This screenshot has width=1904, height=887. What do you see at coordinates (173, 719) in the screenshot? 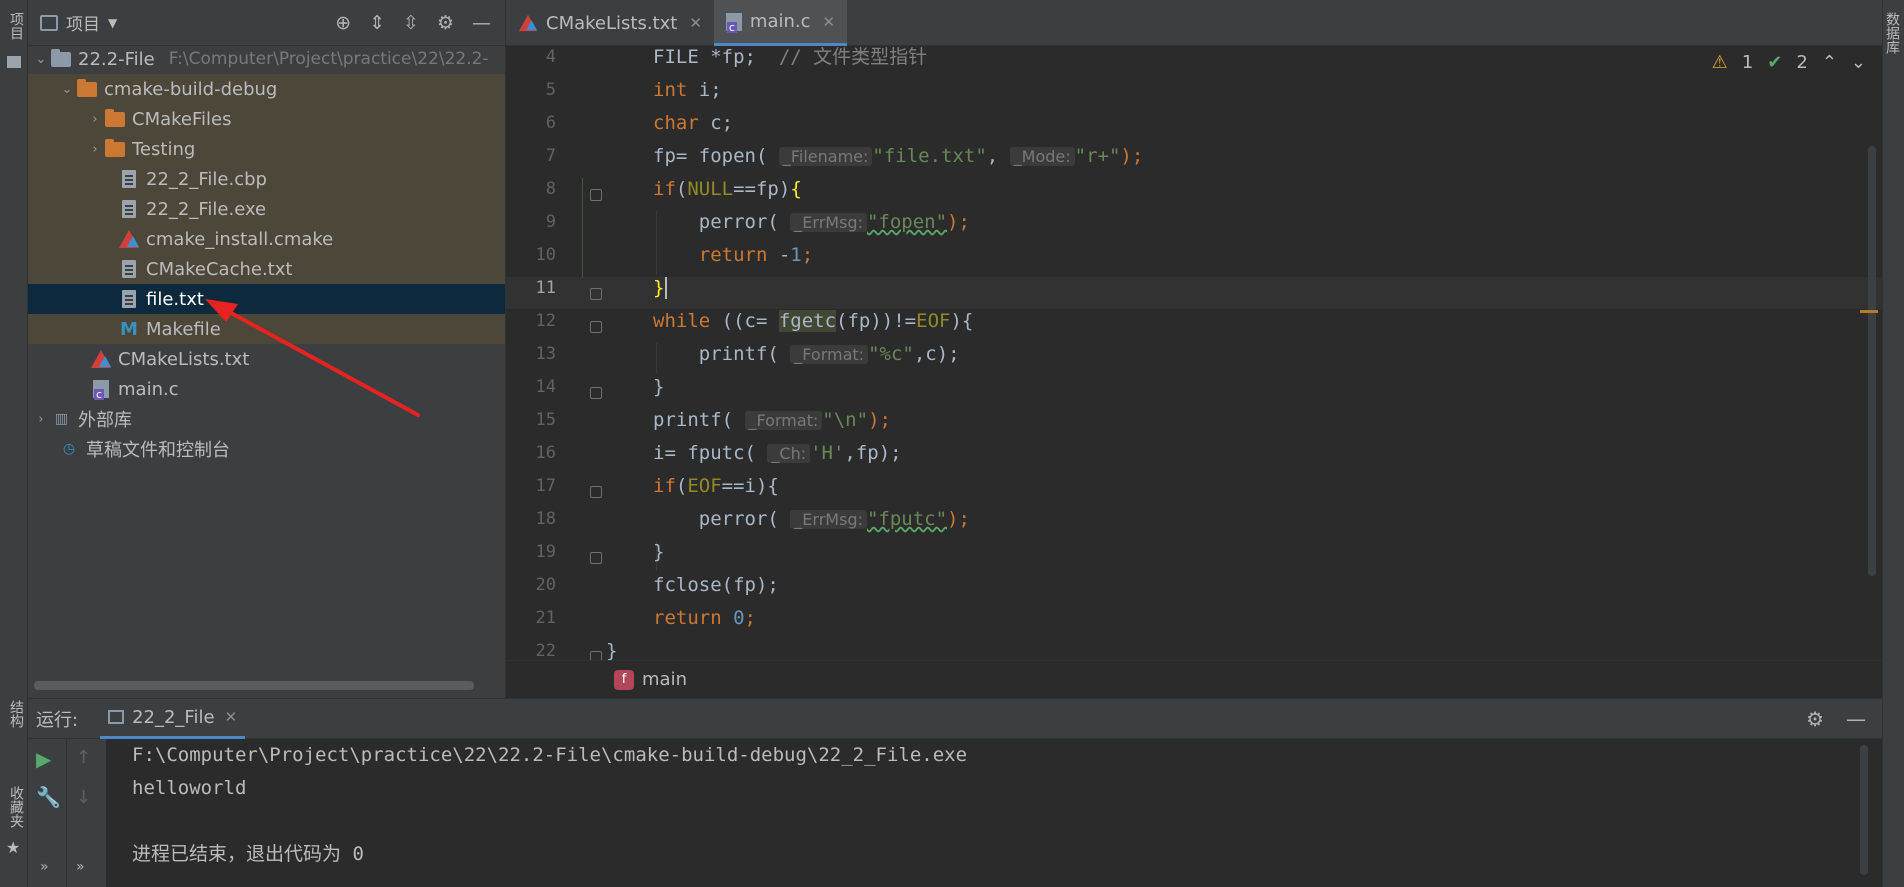
I see `run-tab: 22_2_File ✕` at bounding box center [173, 719].